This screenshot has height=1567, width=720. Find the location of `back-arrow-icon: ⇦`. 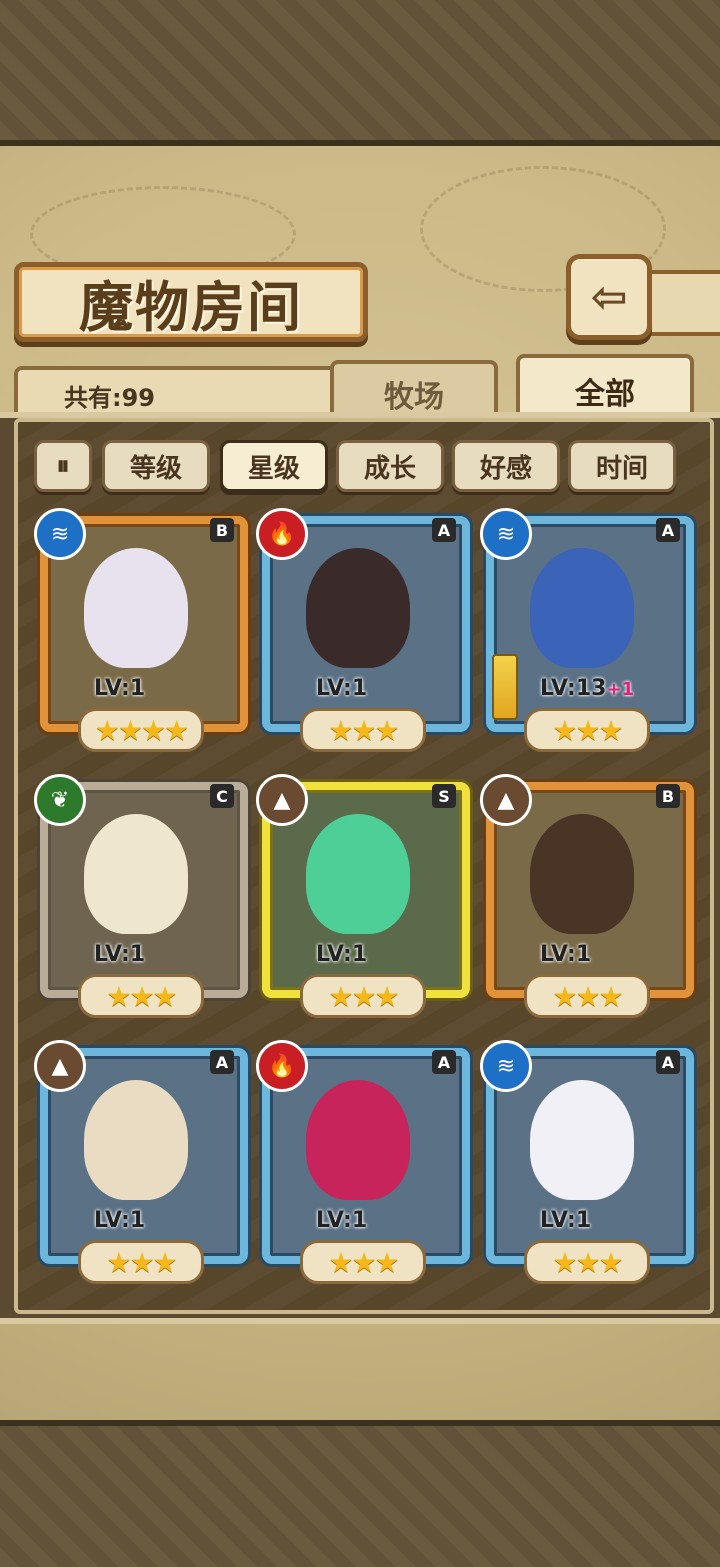

back-arrow-icon: ⇦ is located at coordinates (609, 297).